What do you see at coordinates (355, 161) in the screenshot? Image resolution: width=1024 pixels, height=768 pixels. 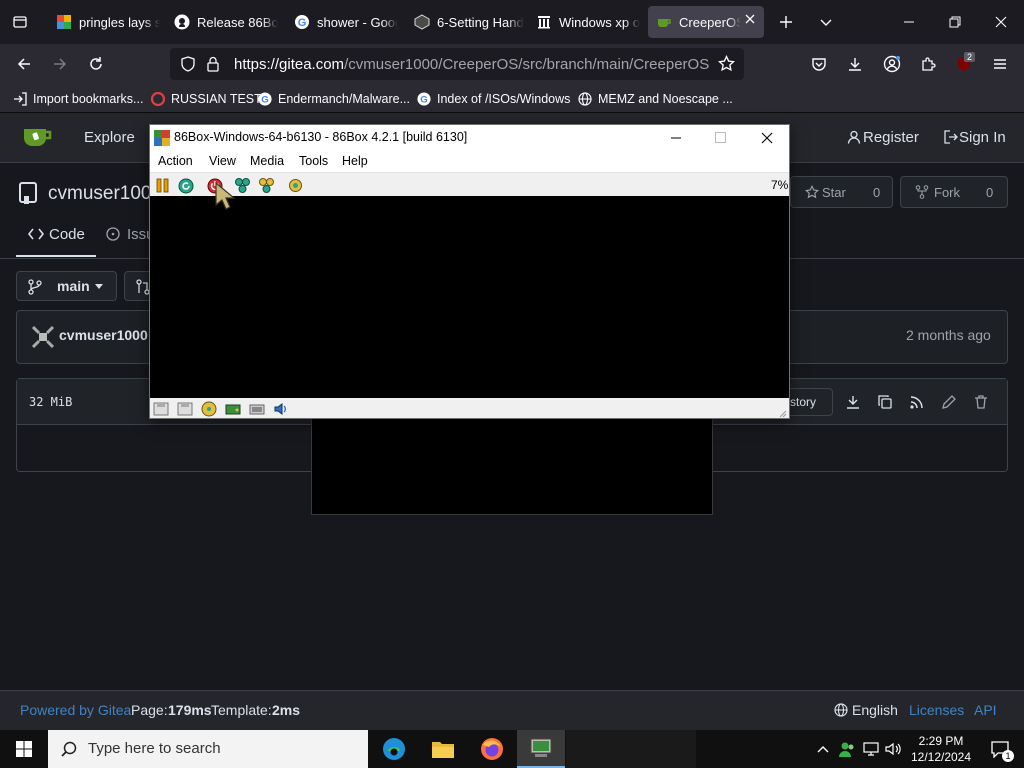 I see `menu-help: Help` at bounding box center [355, 161].